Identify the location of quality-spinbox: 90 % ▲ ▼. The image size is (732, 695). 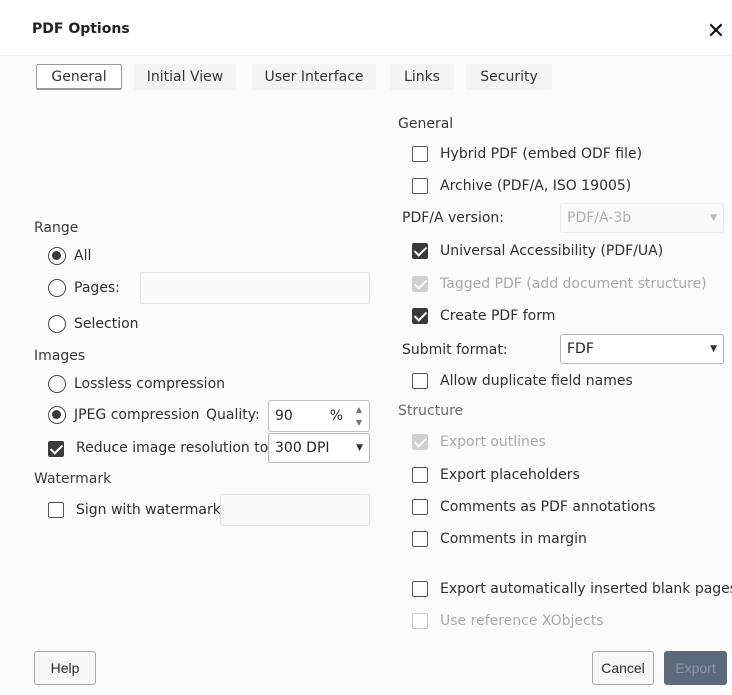
(319, 416).